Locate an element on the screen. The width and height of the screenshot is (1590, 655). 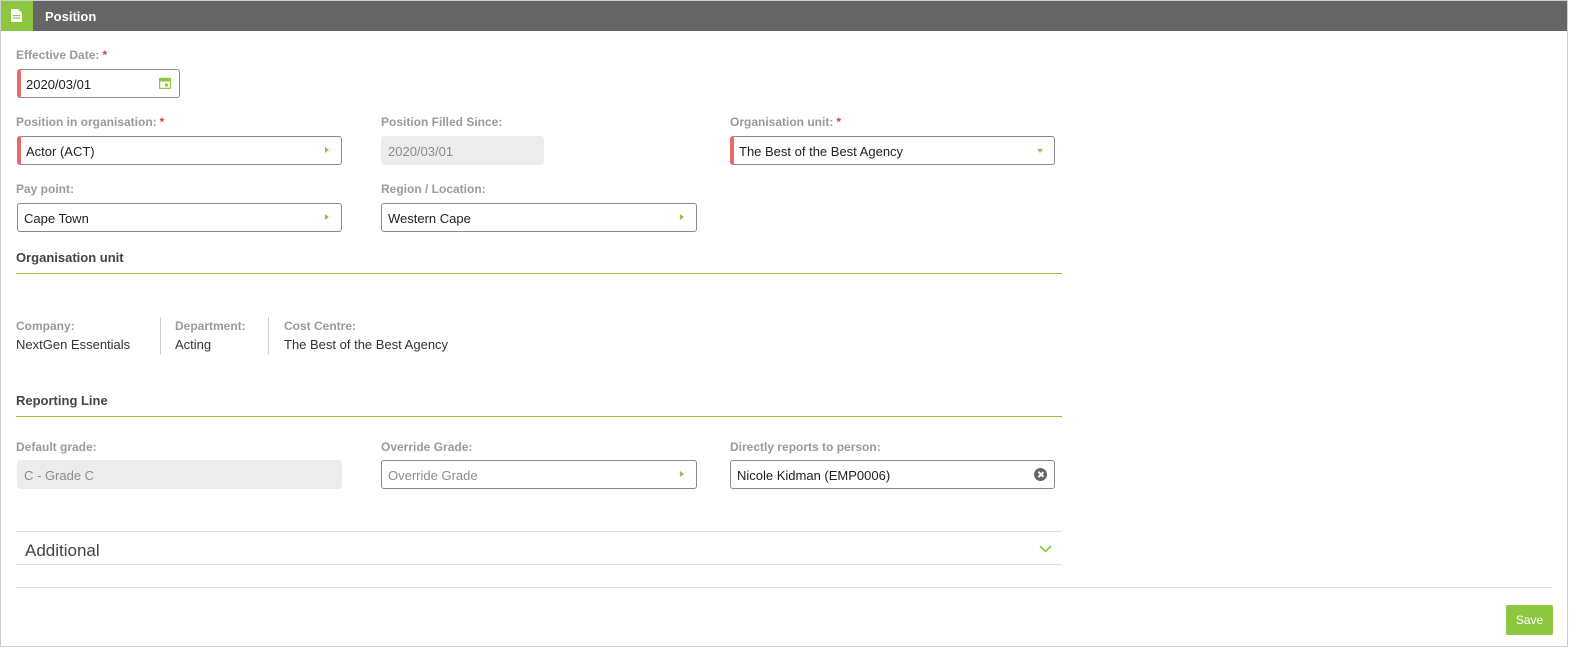
cost-centre-label: Cost Centre: is located at coordinates (320, 326).